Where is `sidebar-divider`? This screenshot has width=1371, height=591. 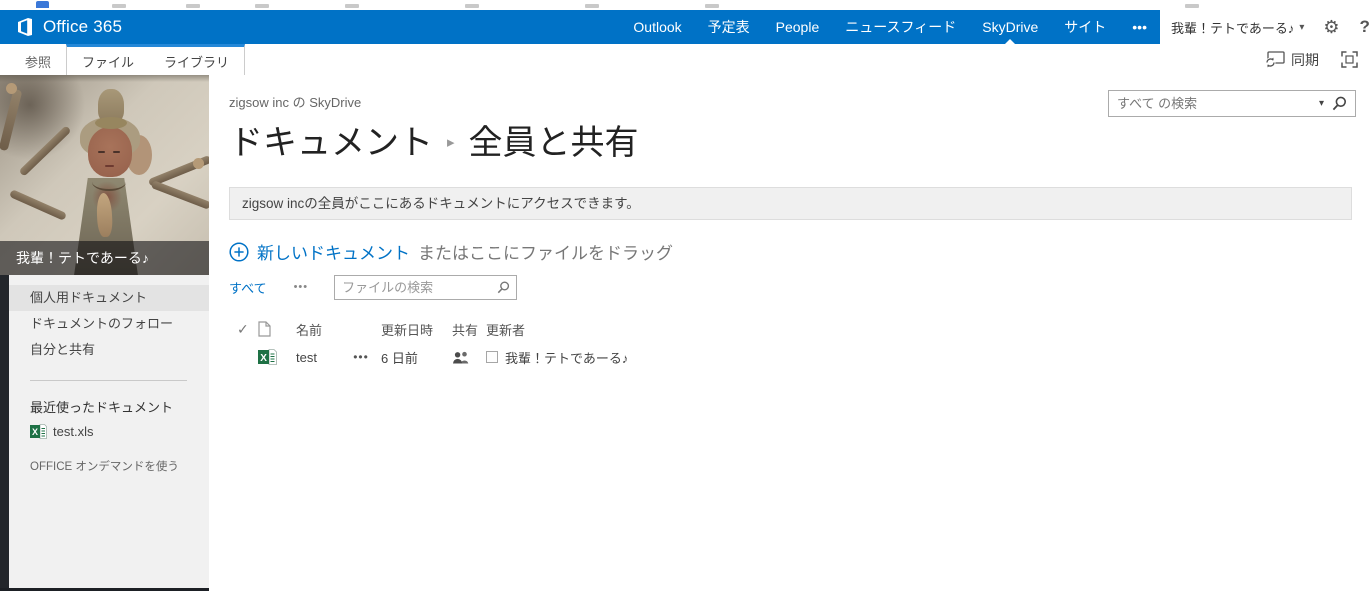
sidebar-divider is located at coordinates (108, 380).